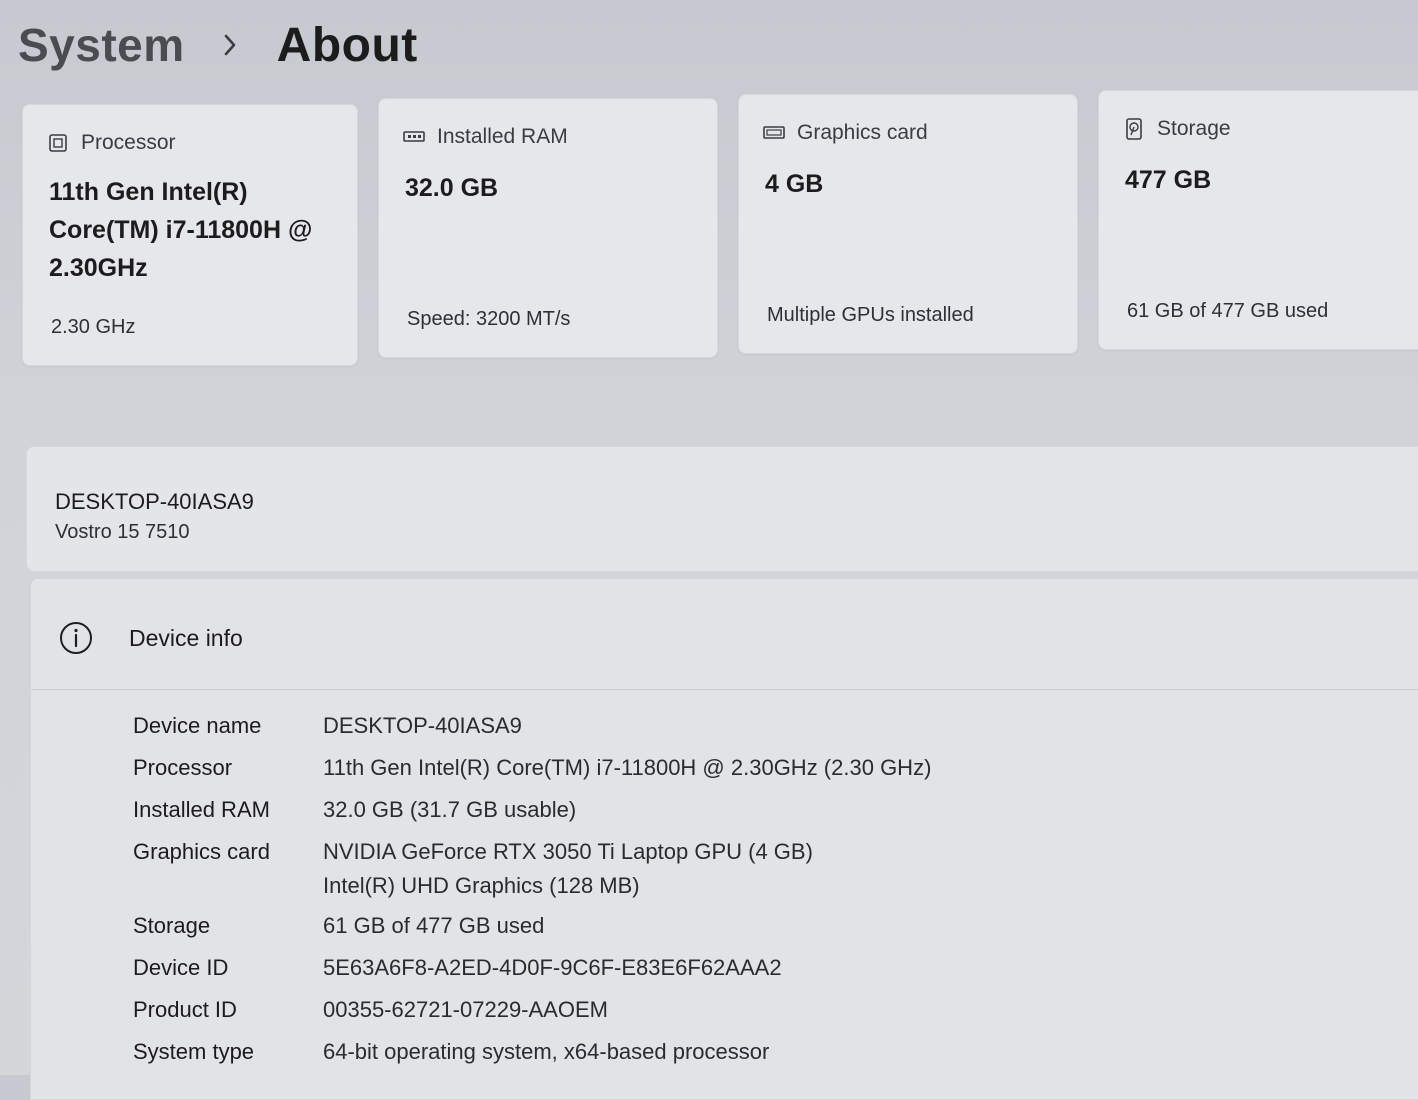 The height and width of the screenshot is (1100, 1418). I want to click on device-info-title: Device info, so click(186, 638).